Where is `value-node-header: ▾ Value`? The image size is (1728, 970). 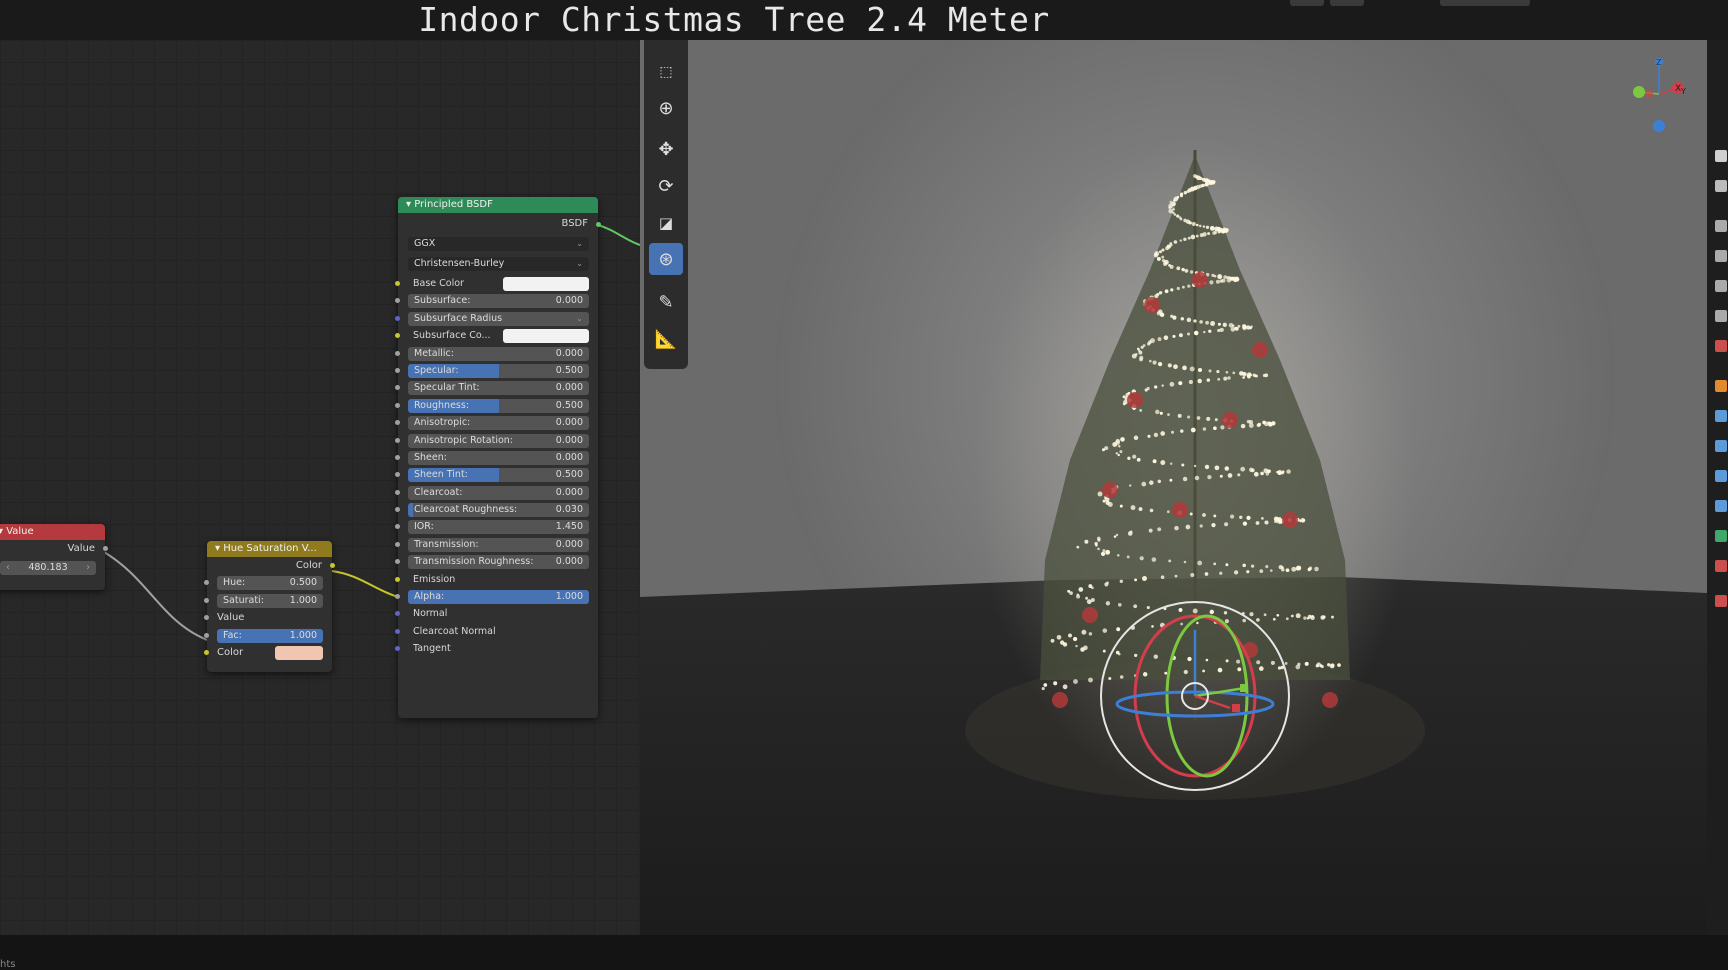
value-node-header: ▾ Value is located at coordinates (52, 532).